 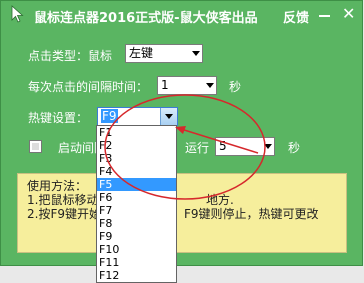 What do you see at coordinates (251, 214) in the screenshot?
I see `usage-line-2-end: F9键则停止，热键可更改` at bounding box center [251, 214].